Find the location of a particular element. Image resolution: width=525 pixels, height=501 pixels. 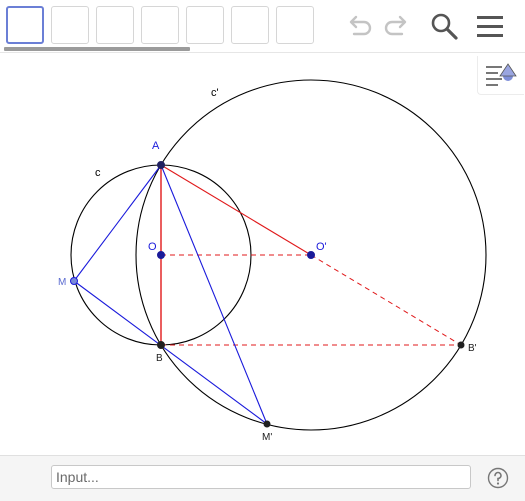

segment-A-Oprime is located at coordinates (236, 210).